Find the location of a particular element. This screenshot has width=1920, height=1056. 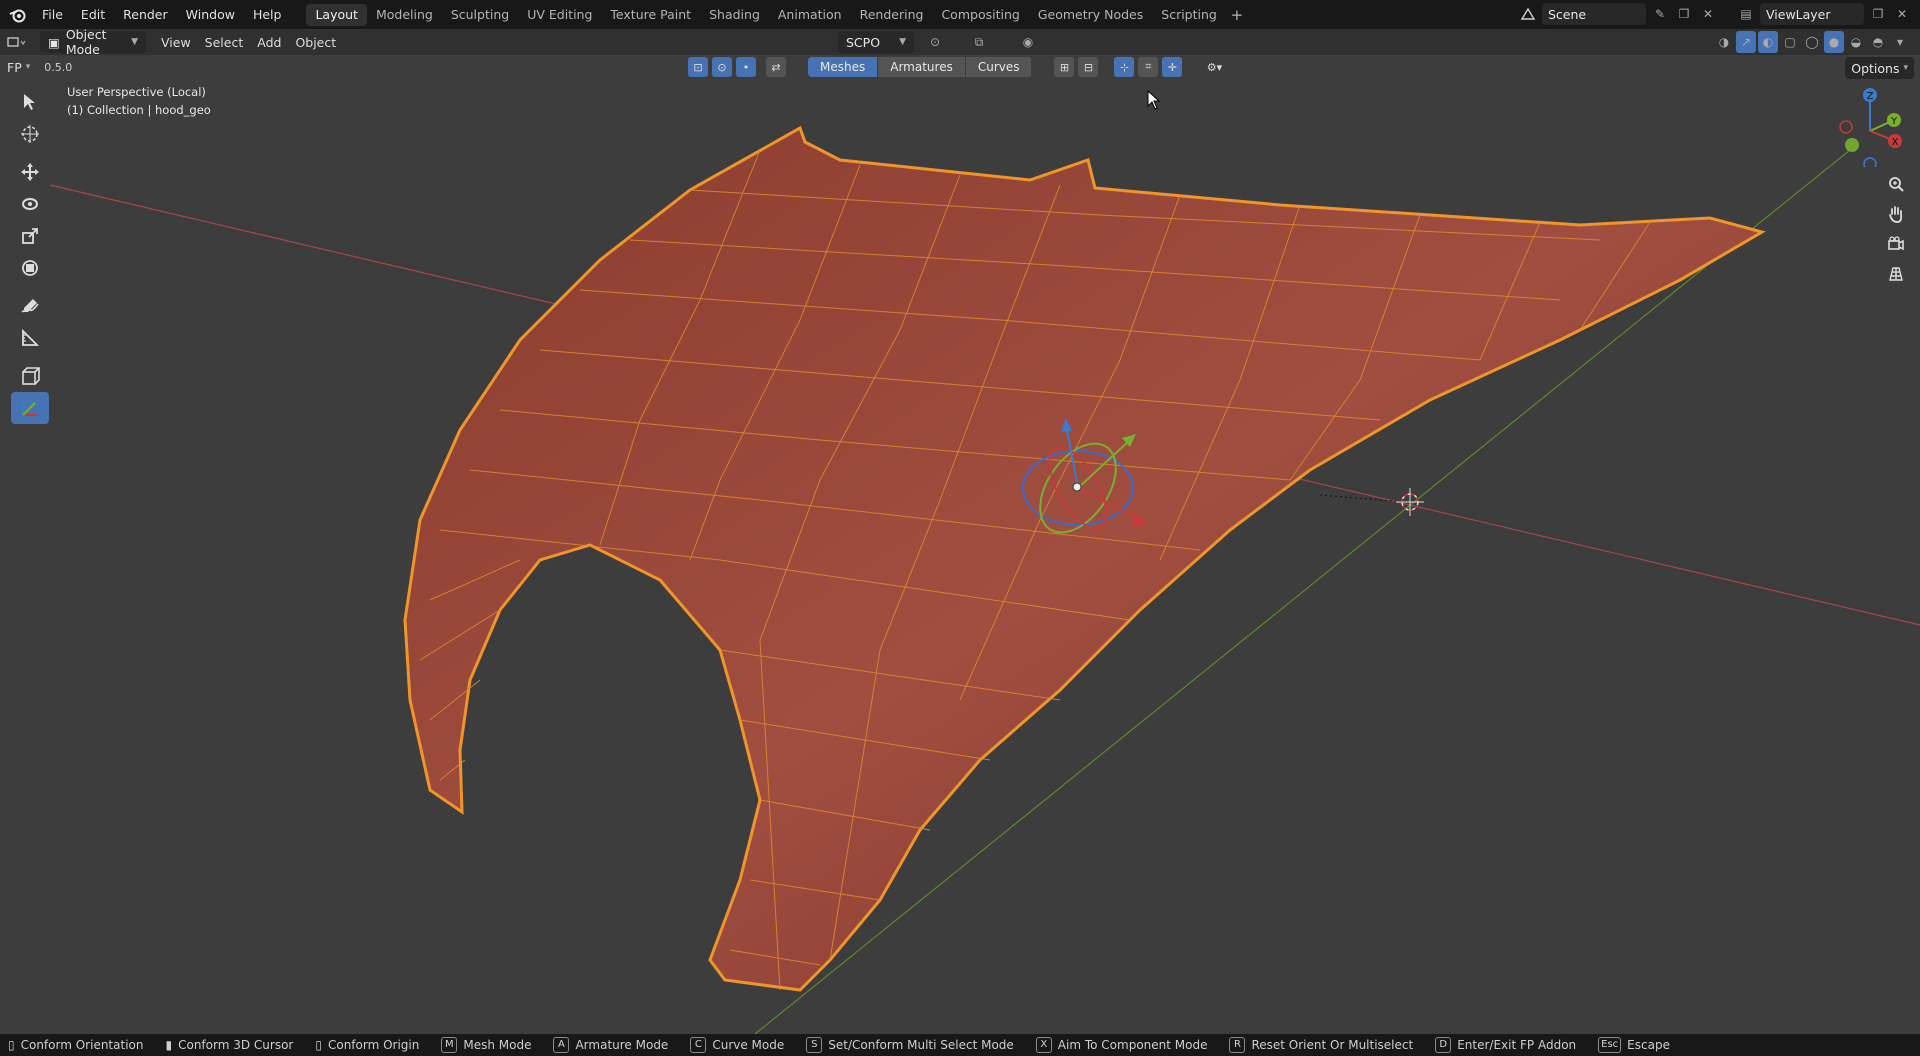

settings-gear-icon: ⚙▾ is located at coordinates (1214, 67).